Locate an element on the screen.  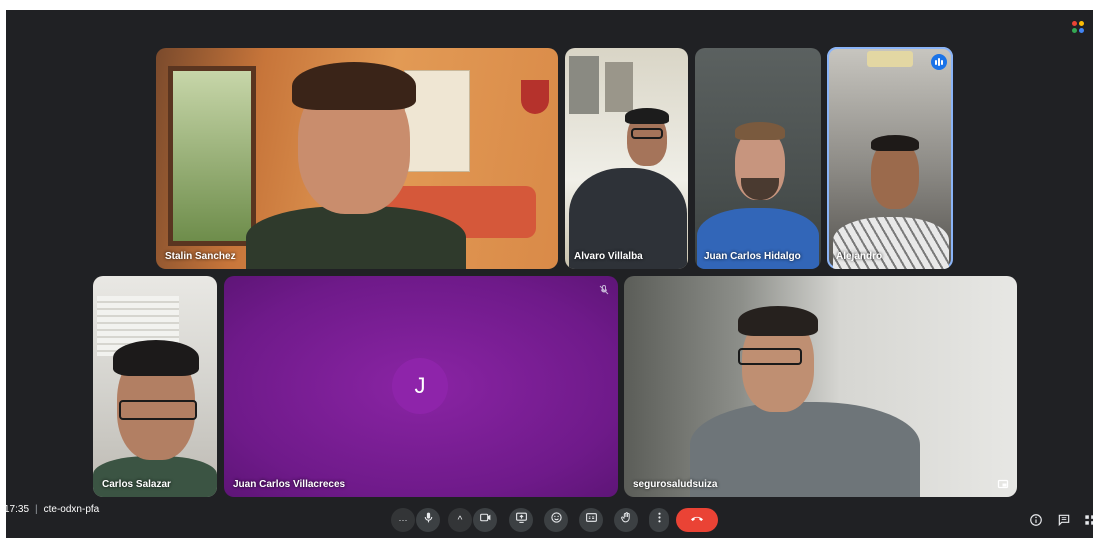
participant-tile-carlos-salazar: Carlos Salazar is located at coordinates (155, 386).